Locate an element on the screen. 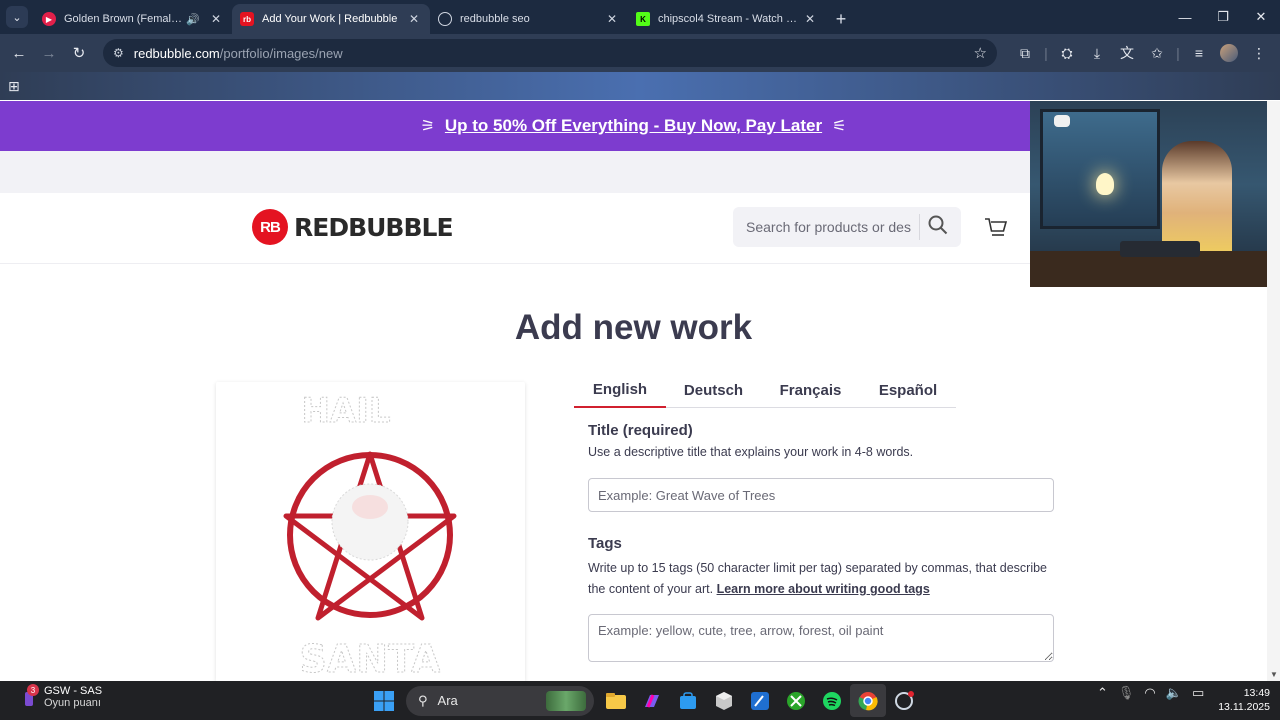  store-icon is located at coordinates (688, 700).